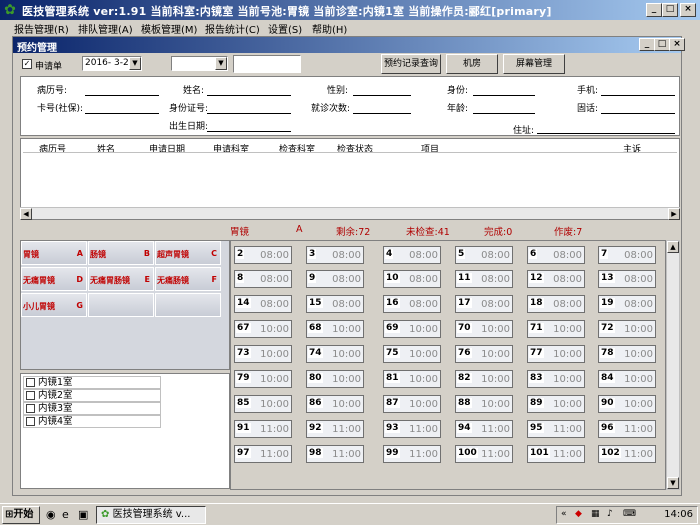 Image resolution: width=700 pixels, height=525 pixels. What do you see at coordinates (484, 329) in the screenshot?
I see `appointment-slot: 70 10:00` at bounding box center [484, 329].